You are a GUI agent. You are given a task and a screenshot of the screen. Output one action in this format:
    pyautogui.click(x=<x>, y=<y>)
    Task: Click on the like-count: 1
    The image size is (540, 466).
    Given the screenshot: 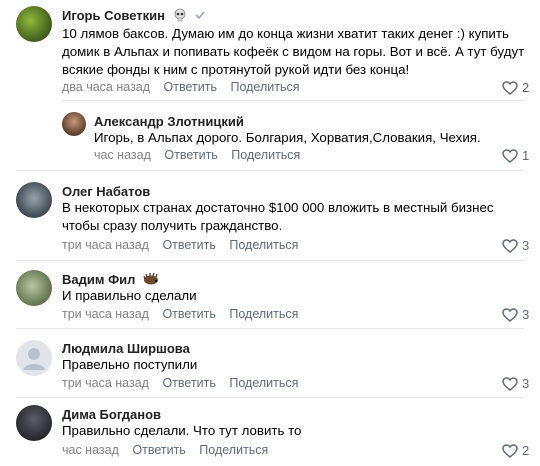 What is the action you would take?
    pyautogui.click(x=526, y=155)
    